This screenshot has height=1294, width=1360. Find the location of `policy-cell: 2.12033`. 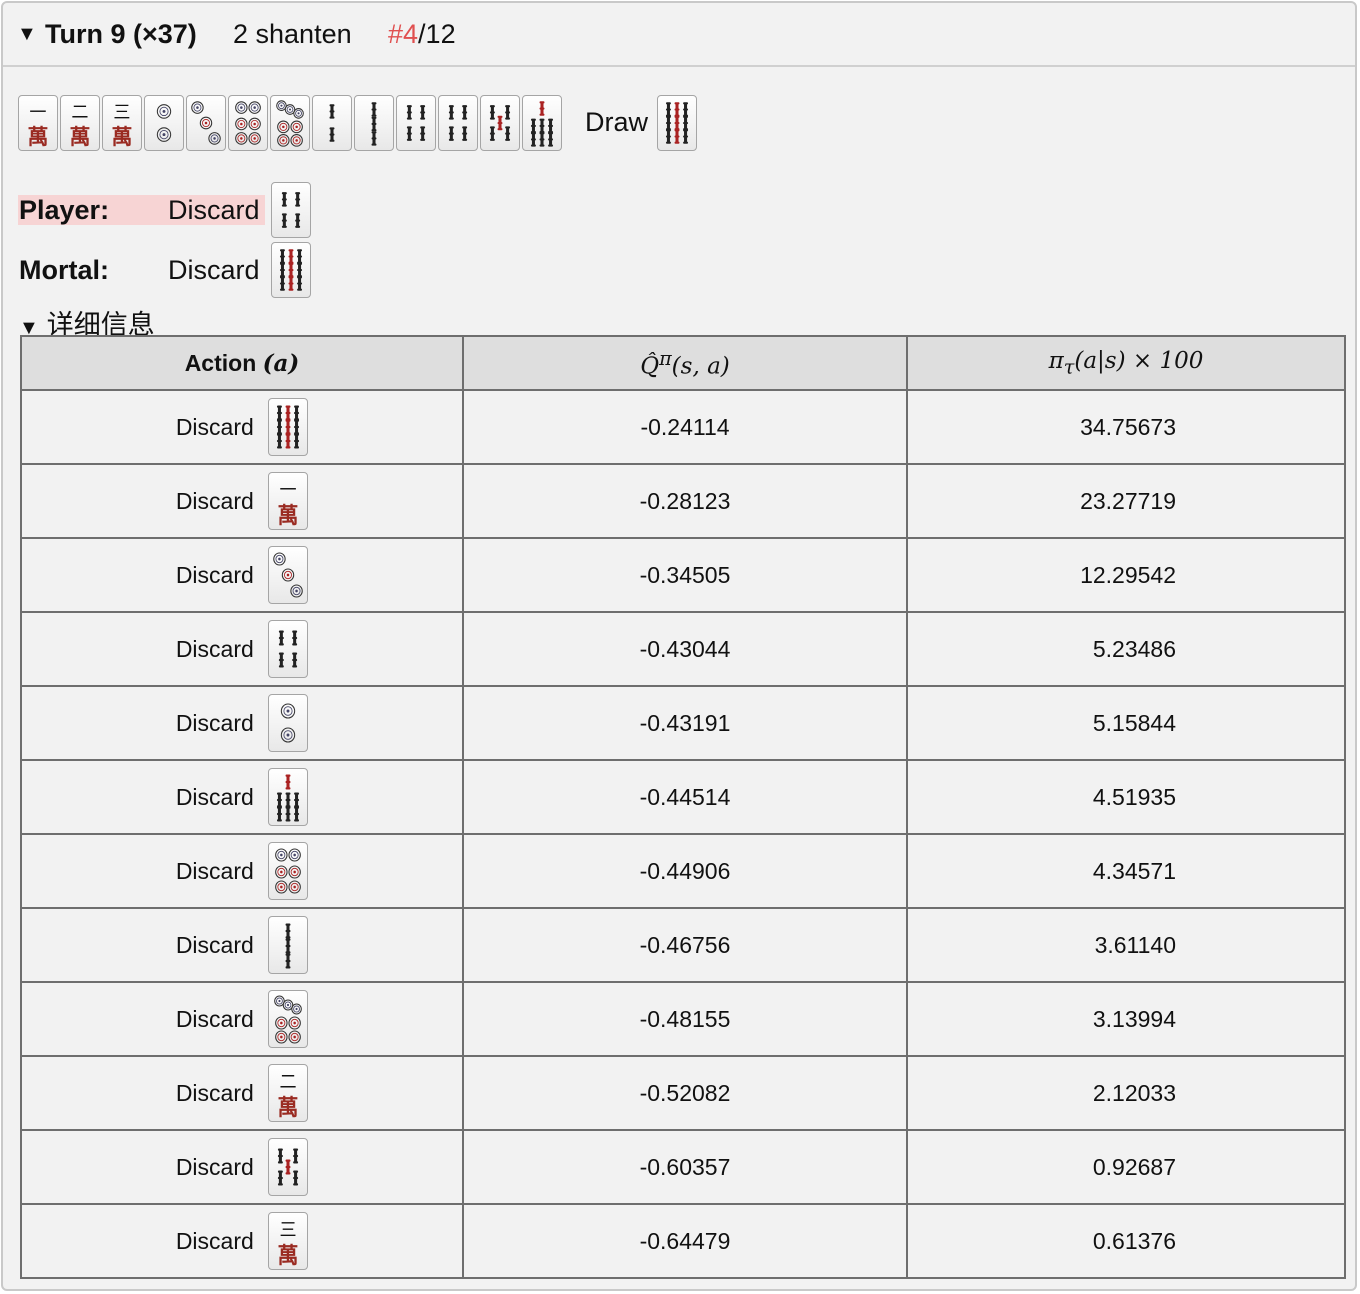

policy-cell: 2.12033 is located at coordinates (1126, 1093).